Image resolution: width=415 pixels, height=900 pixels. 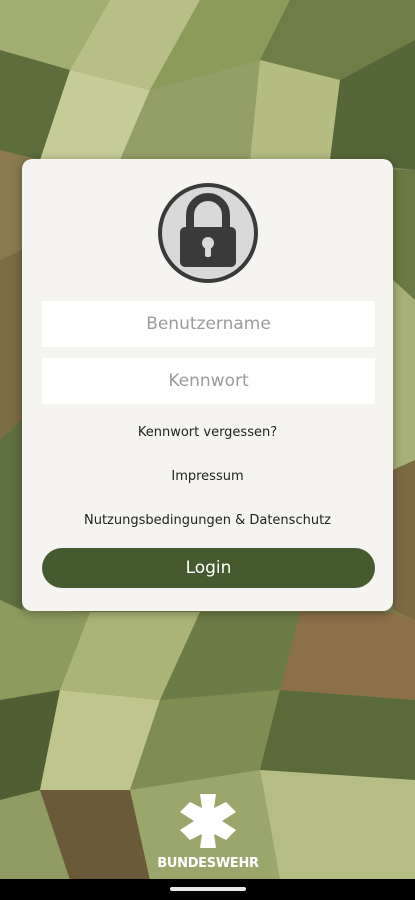 What do you see at coordinates (208, 381) in the screenshot?
I see `password-field` at bounding box center [208, 381].